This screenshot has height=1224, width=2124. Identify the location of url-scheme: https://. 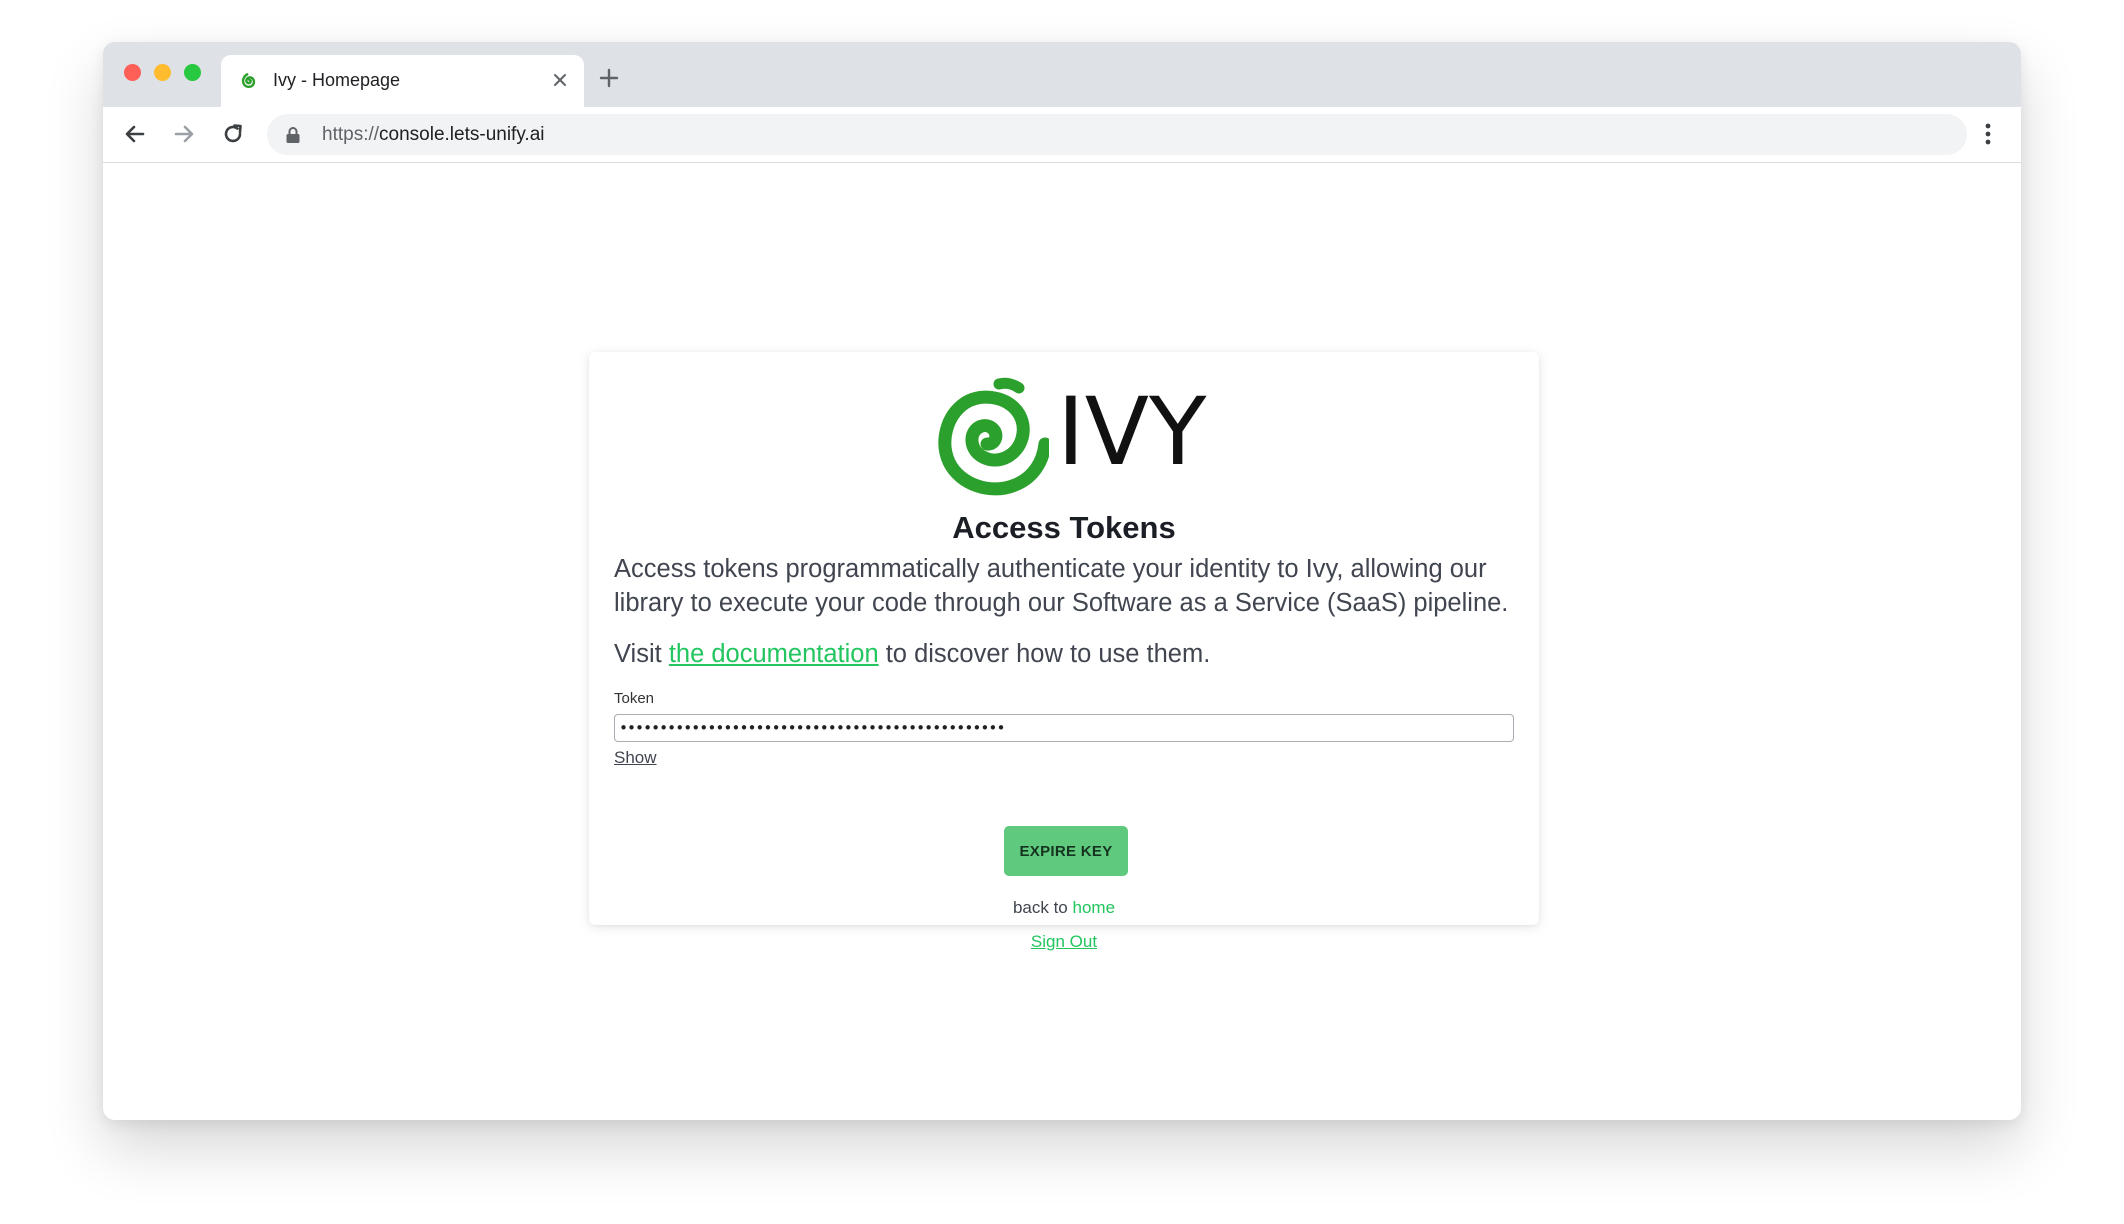
(351, 134).